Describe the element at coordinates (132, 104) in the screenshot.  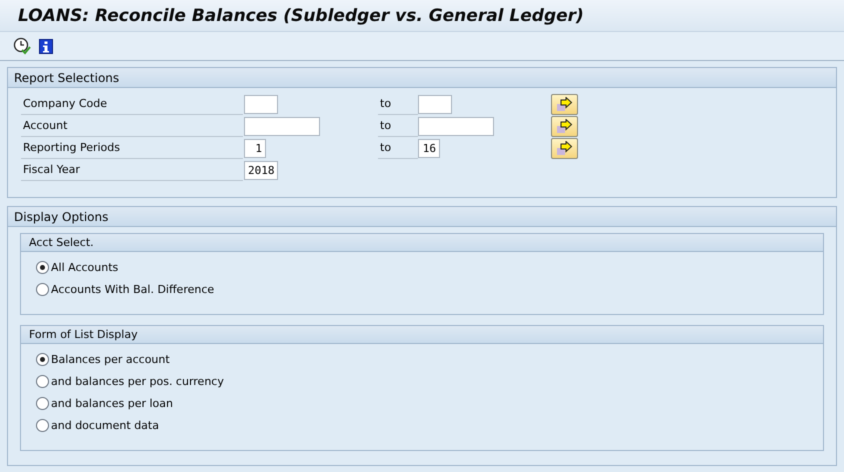
I see `field-label: Company Code` at that location.